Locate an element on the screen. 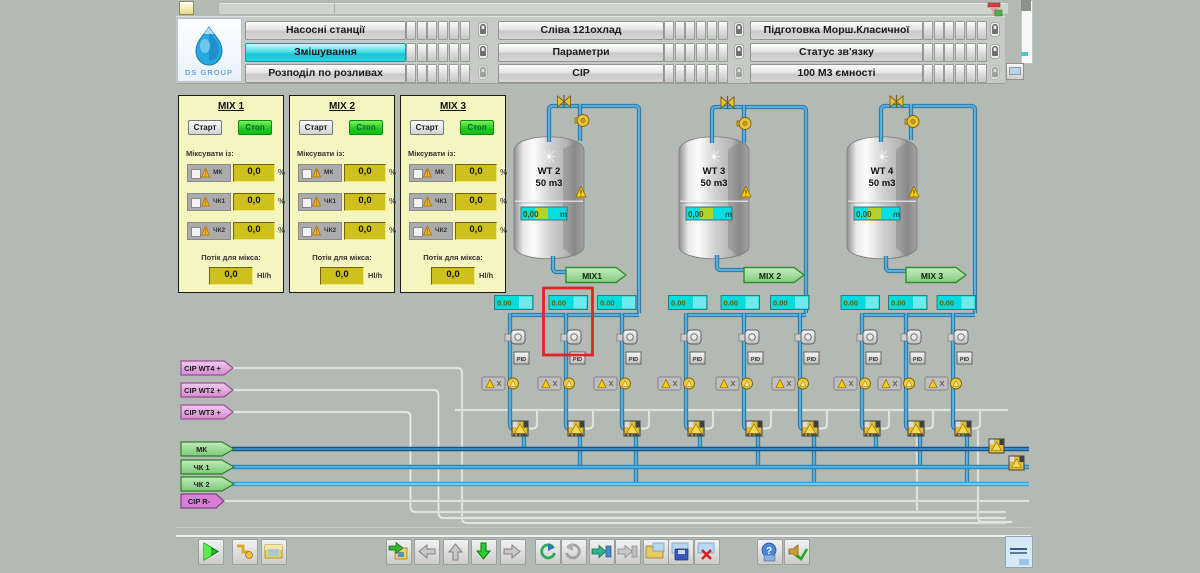  svg-text: WT 4 is located at coordinates (882, 171).